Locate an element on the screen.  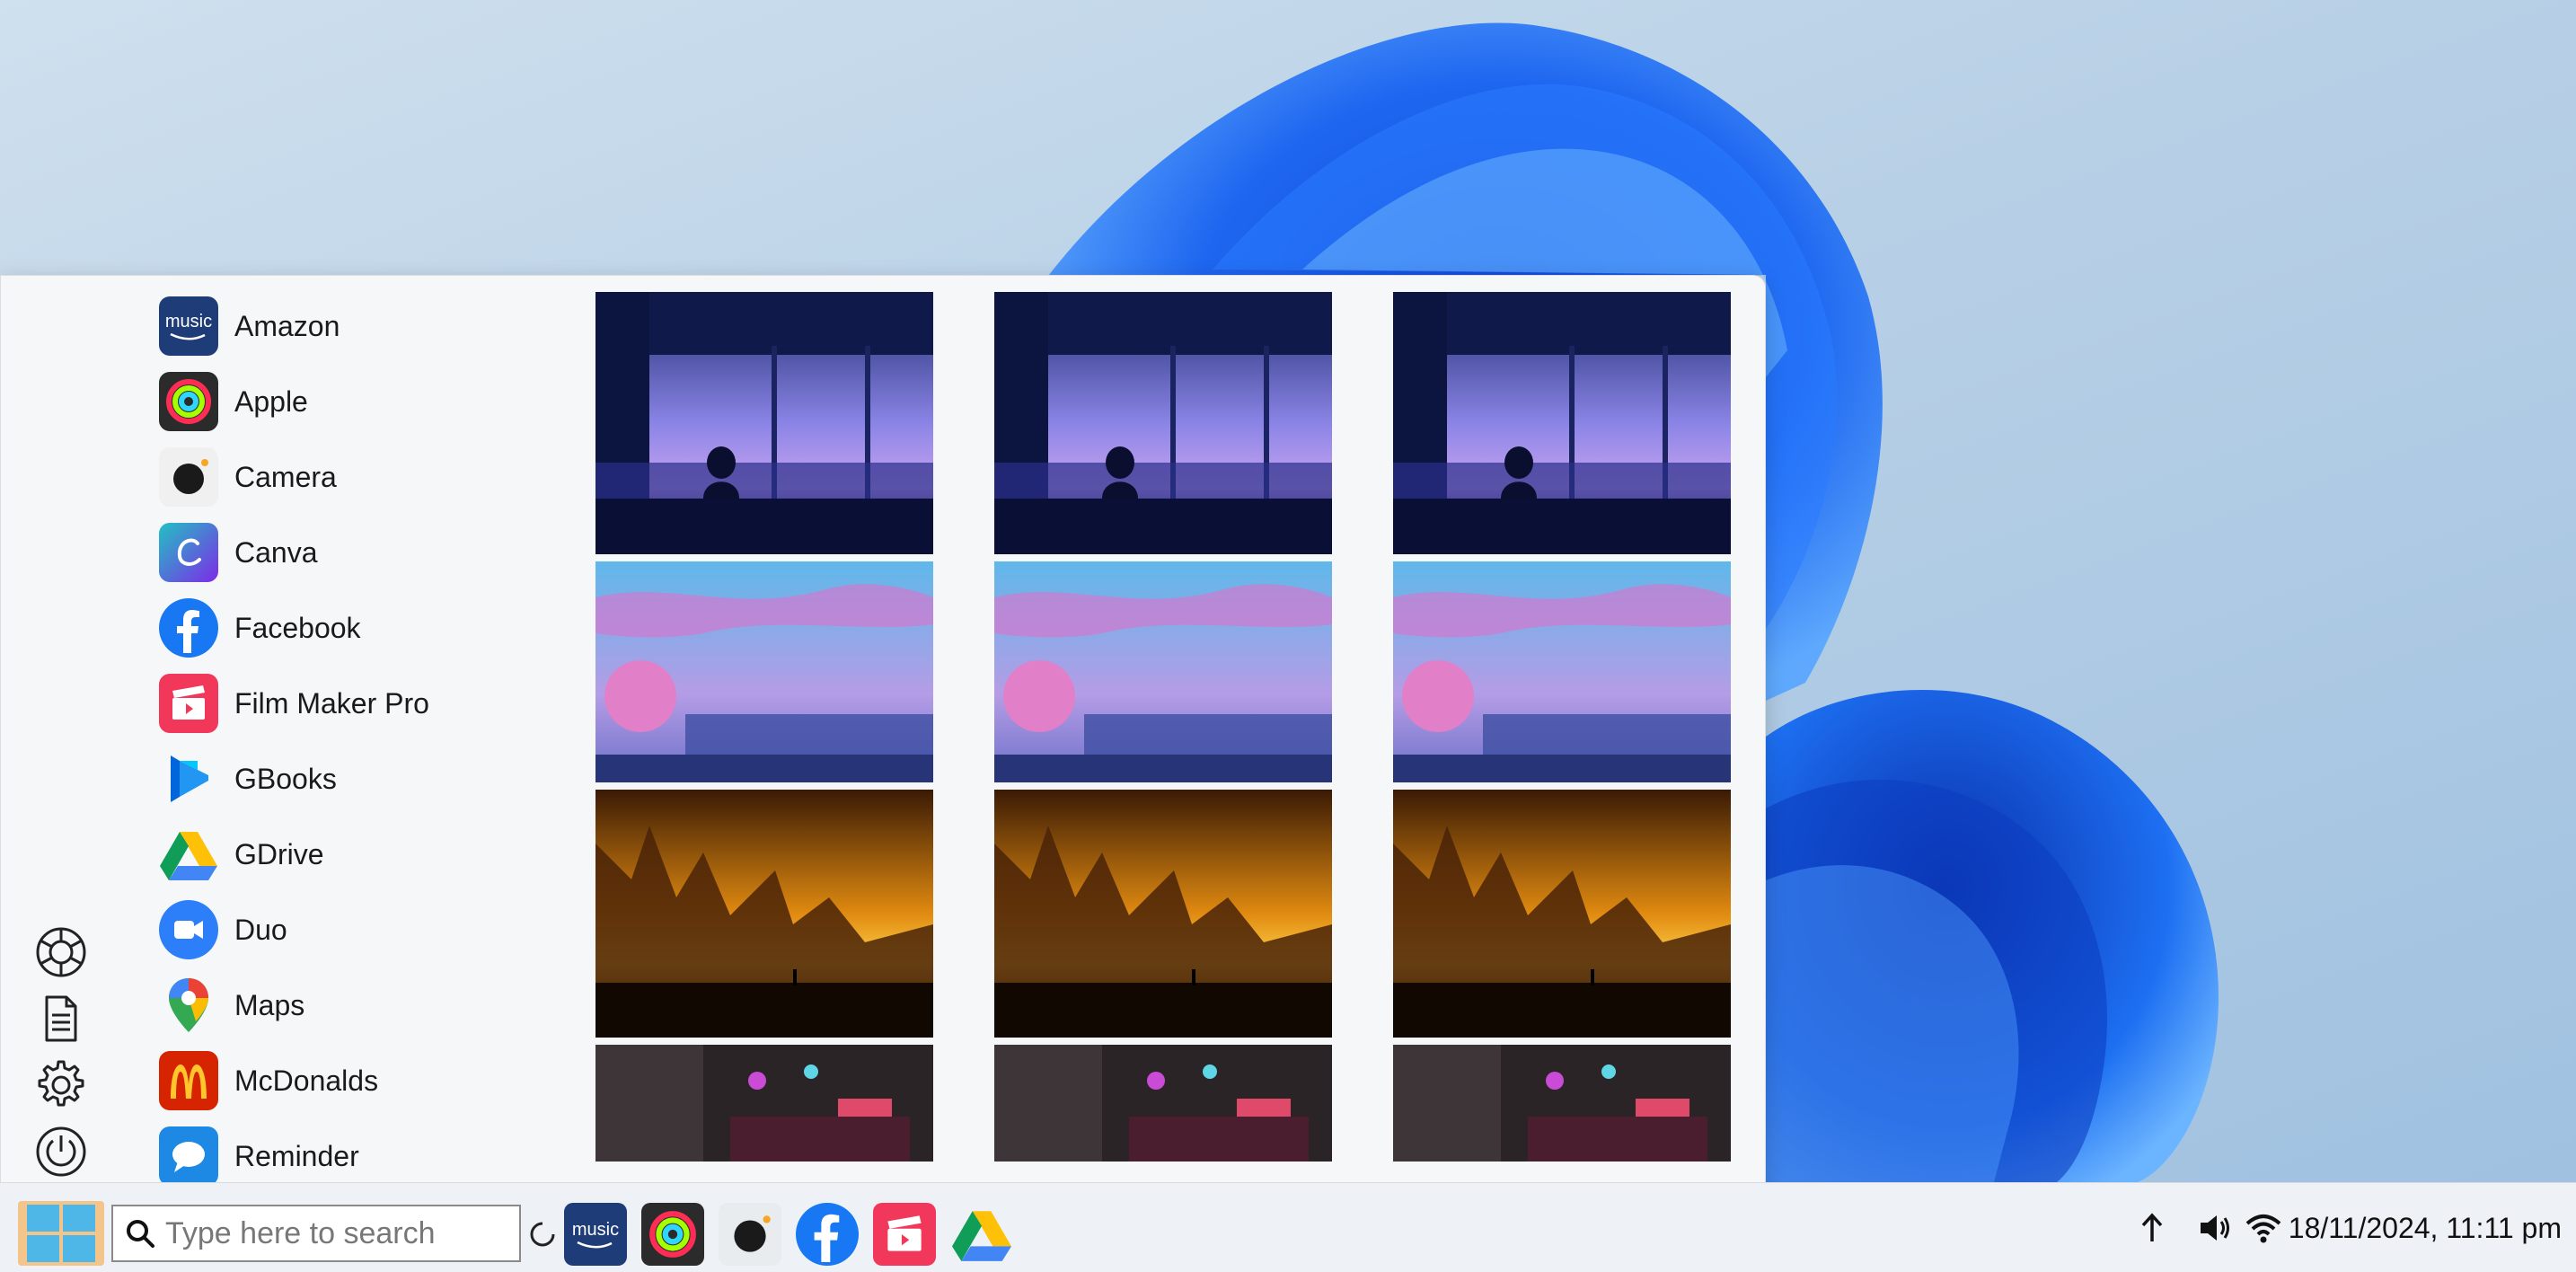
apple-activity-icon is located at coordinates (672, 1234).